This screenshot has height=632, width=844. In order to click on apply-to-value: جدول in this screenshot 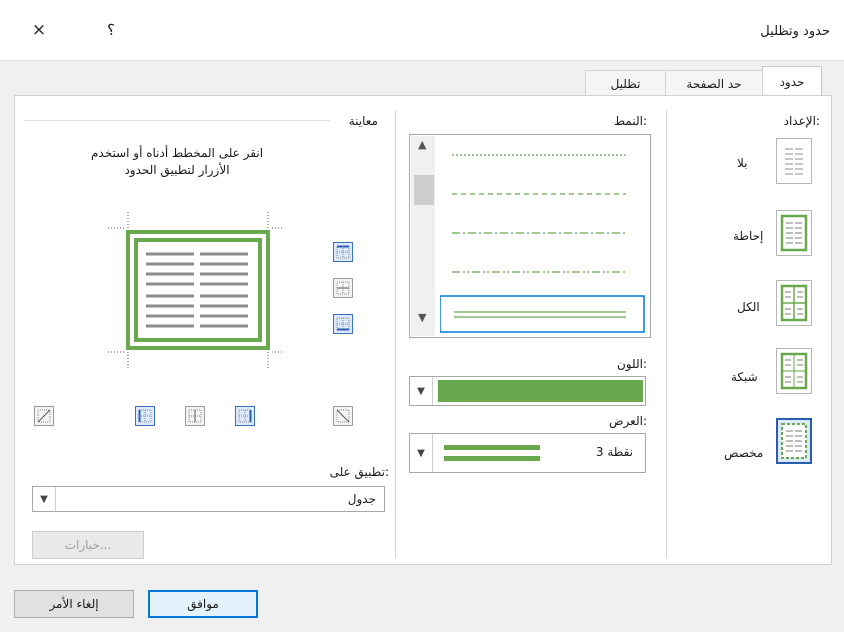, I will do `click(361, 499)`.